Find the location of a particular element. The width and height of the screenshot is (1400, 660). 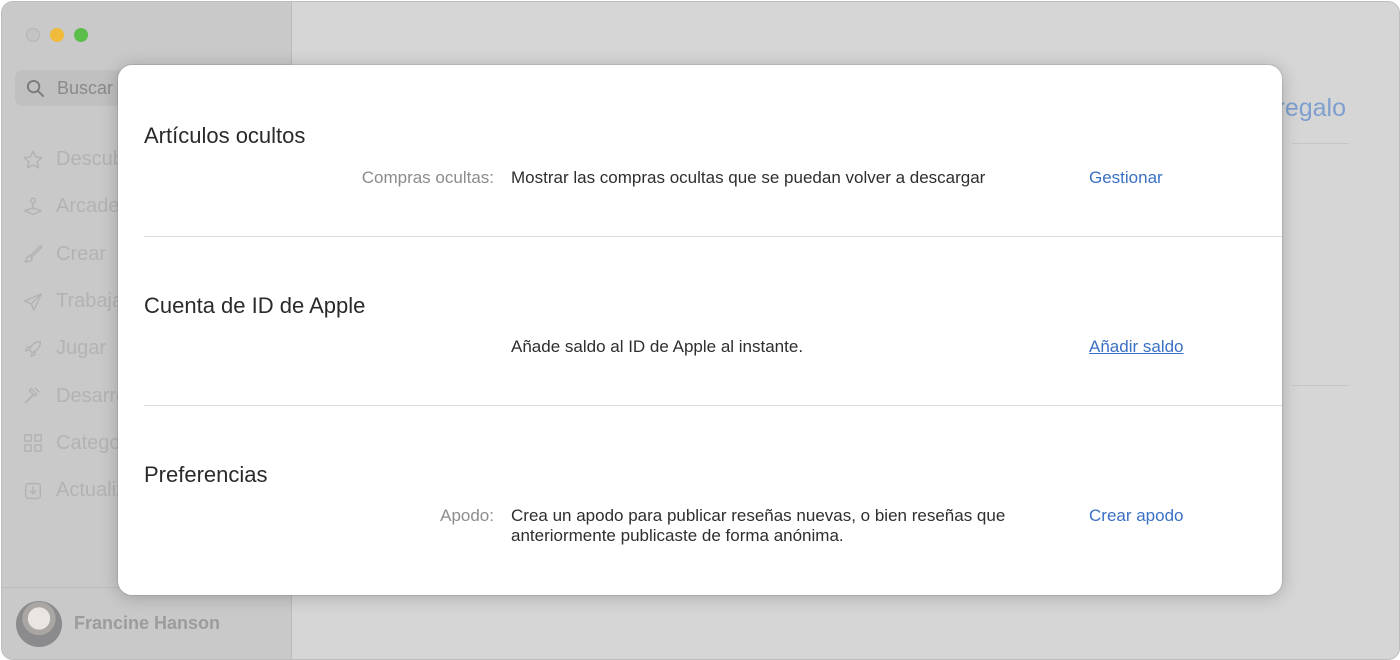

sidebar-item-label: Jugar is located at coordinates (81, 348).